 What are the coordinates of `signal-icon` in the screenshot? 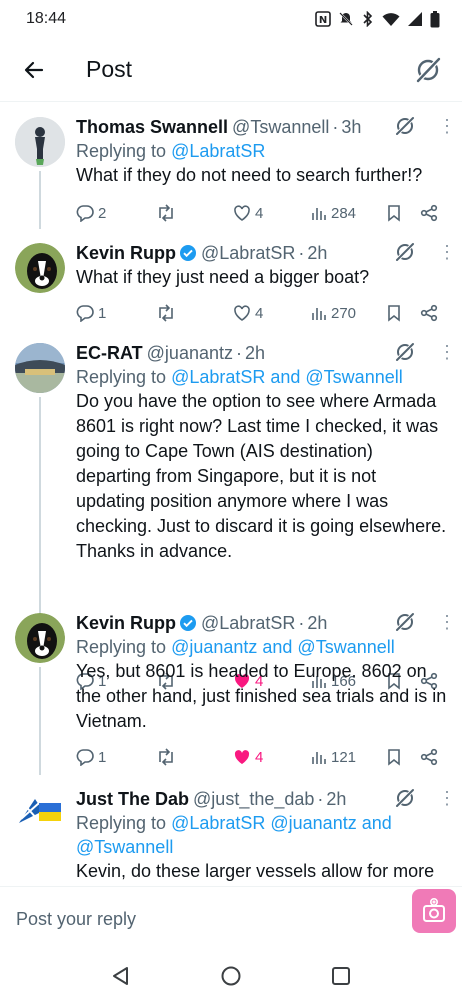 It's located at (415, 19).